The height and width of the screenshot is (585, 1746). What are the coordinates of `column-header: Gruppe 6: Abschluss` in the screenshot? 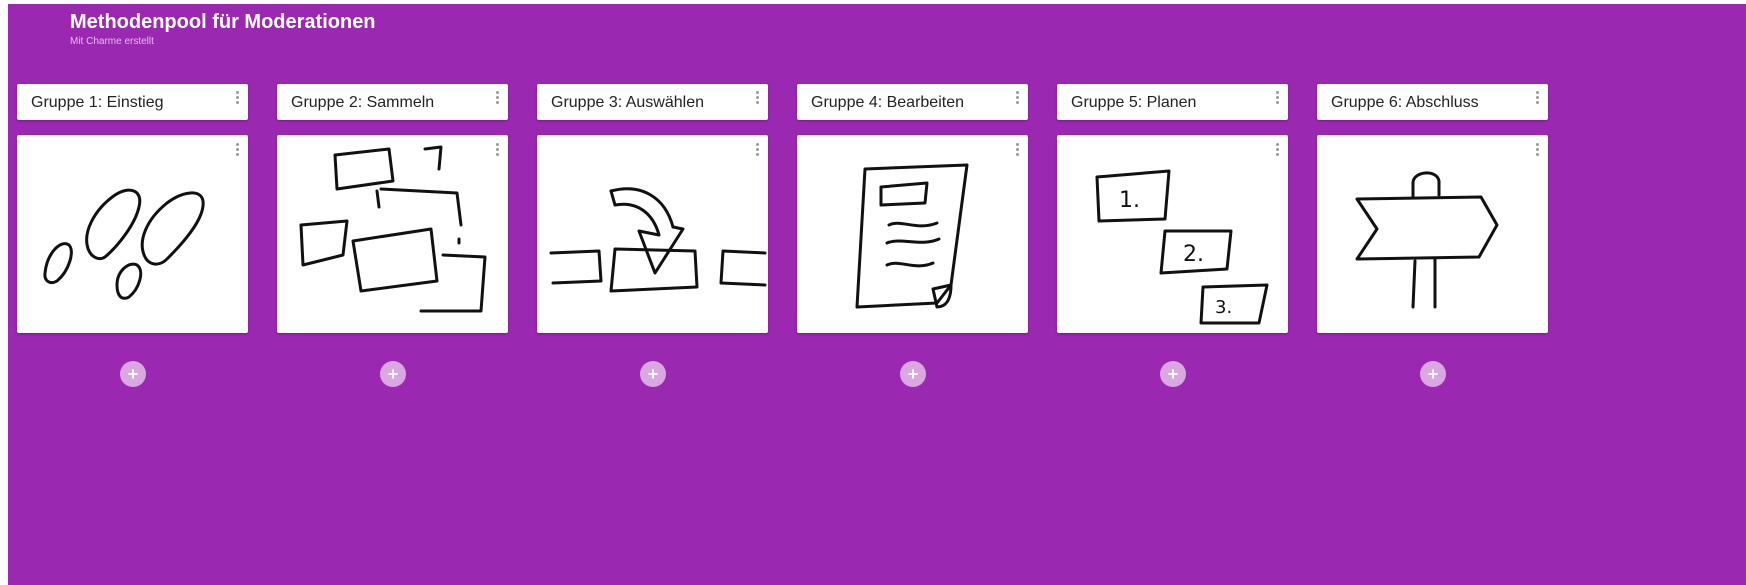 It's located at (1432, 102).